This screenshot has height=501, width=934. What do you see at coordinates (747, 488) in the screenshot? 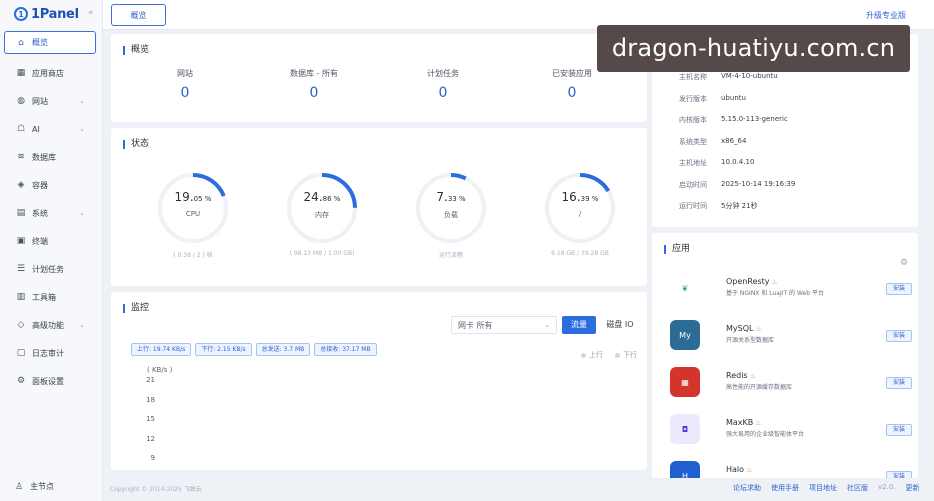
I see `forum-link: 论坛求助` at bounding box center [747, 488].